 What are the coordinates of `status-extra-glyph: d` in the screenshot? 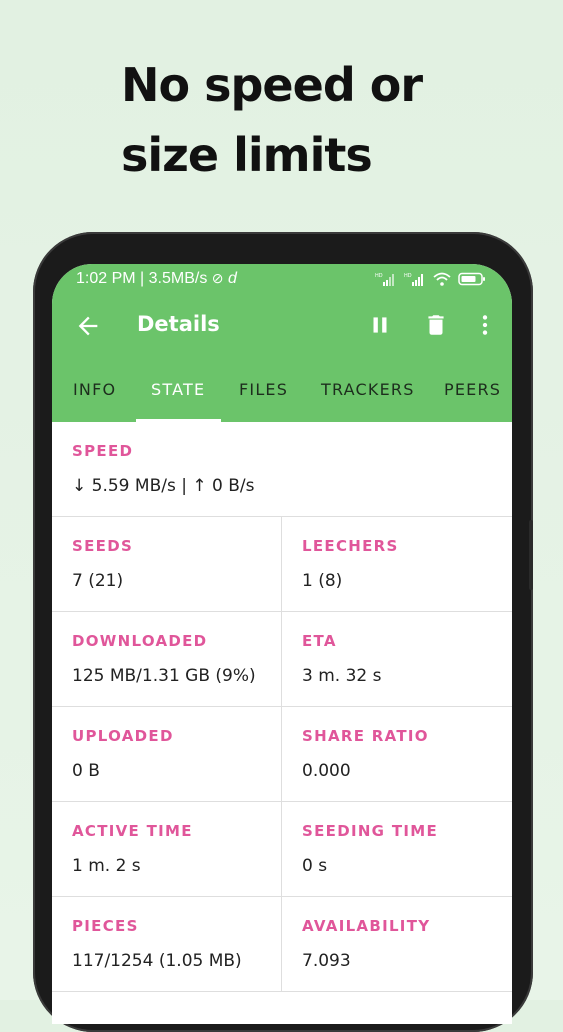 It's located at (232, 278).